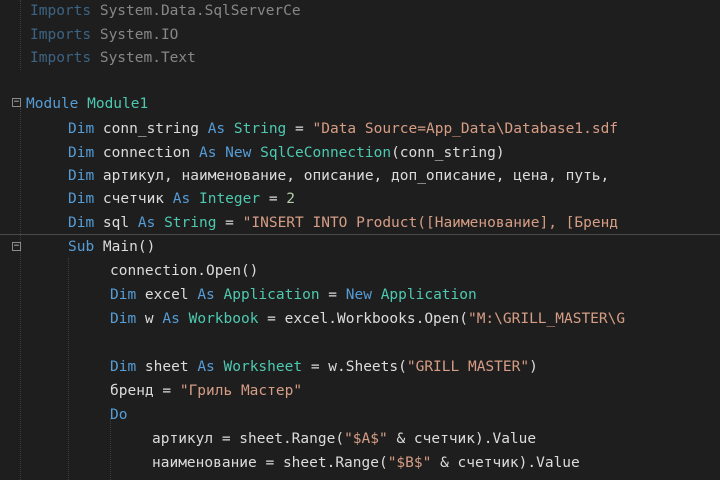 The image size is (720, 480). What do you see at coordinates (116, 223) in the screenshot?
I see `code-text: sql` at bounding box center [116, 223].